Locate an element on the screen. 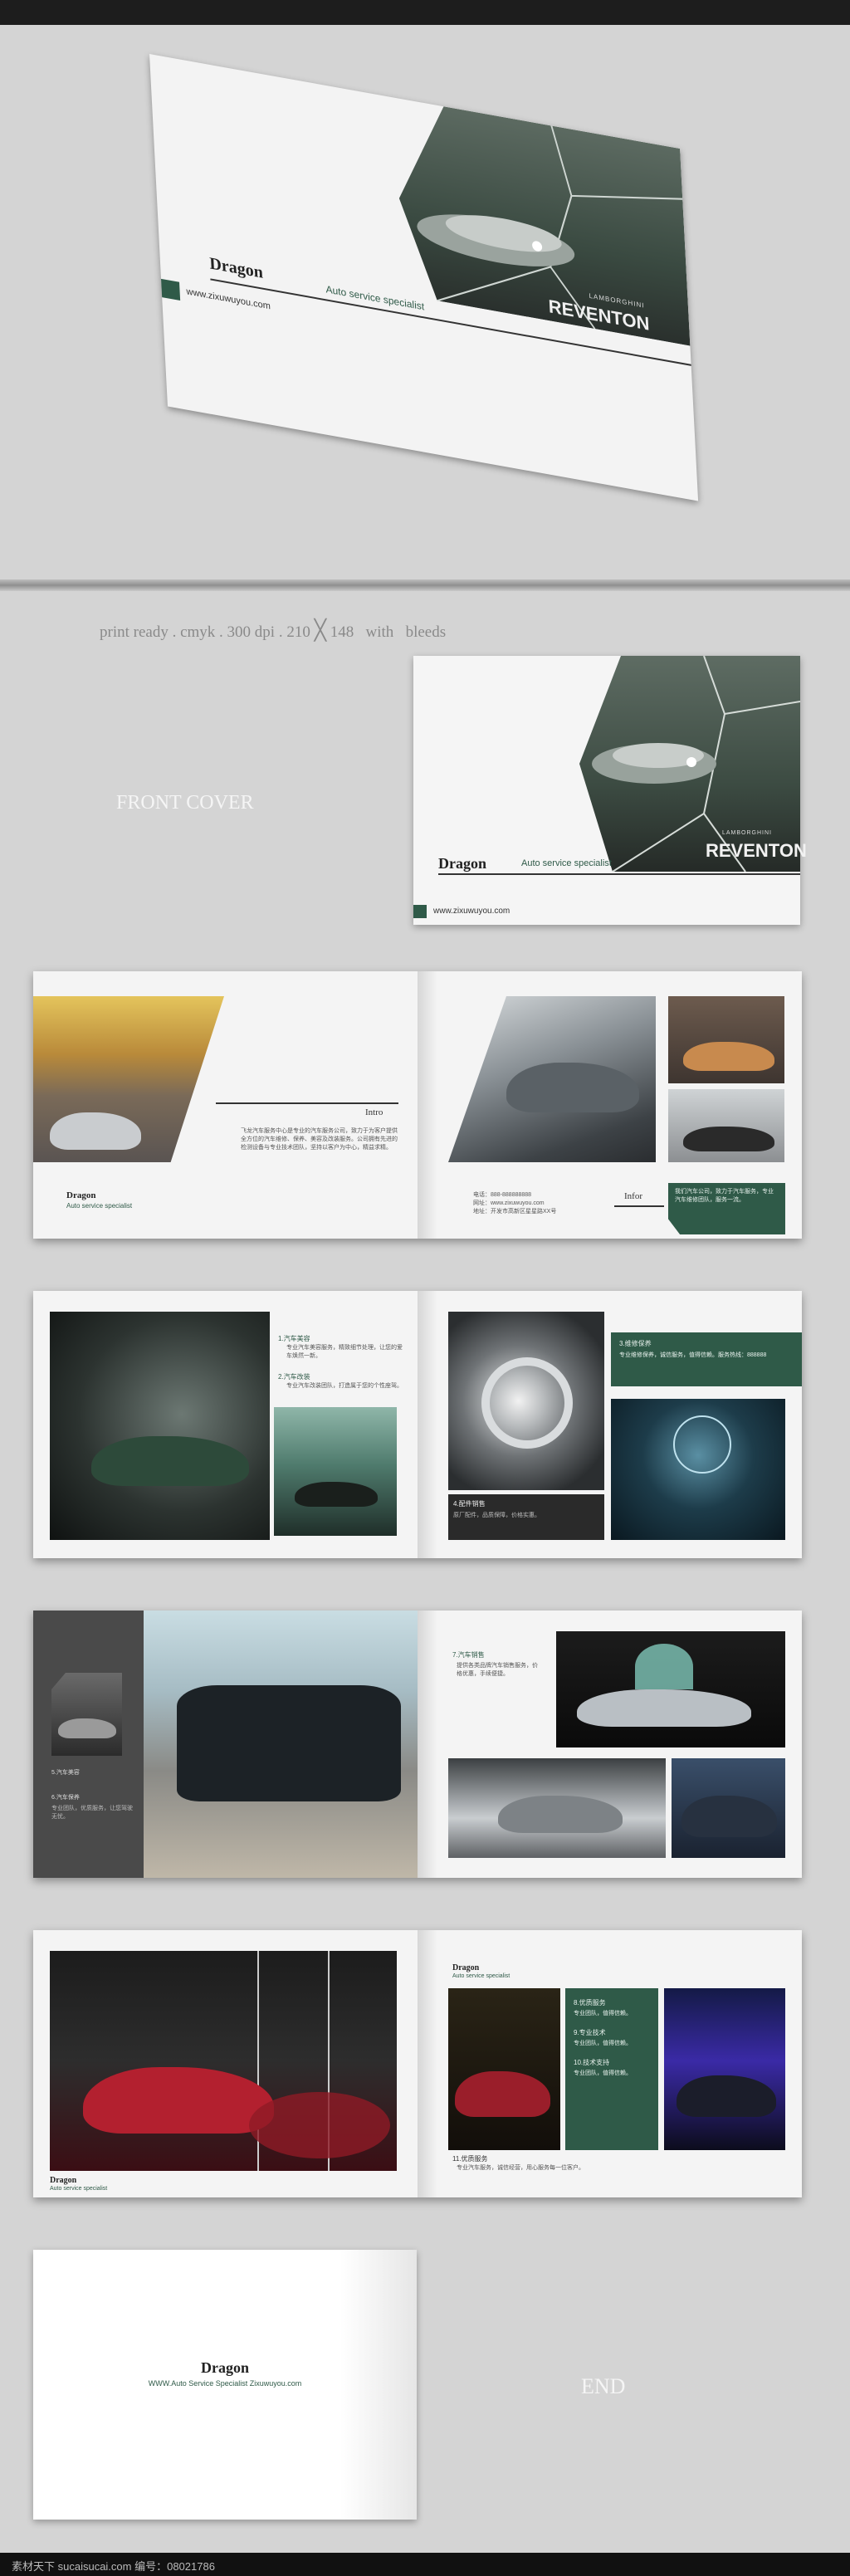  spread4-green-b1: 专业团队，值得信赖。 is located at coordinates (603, 2013).